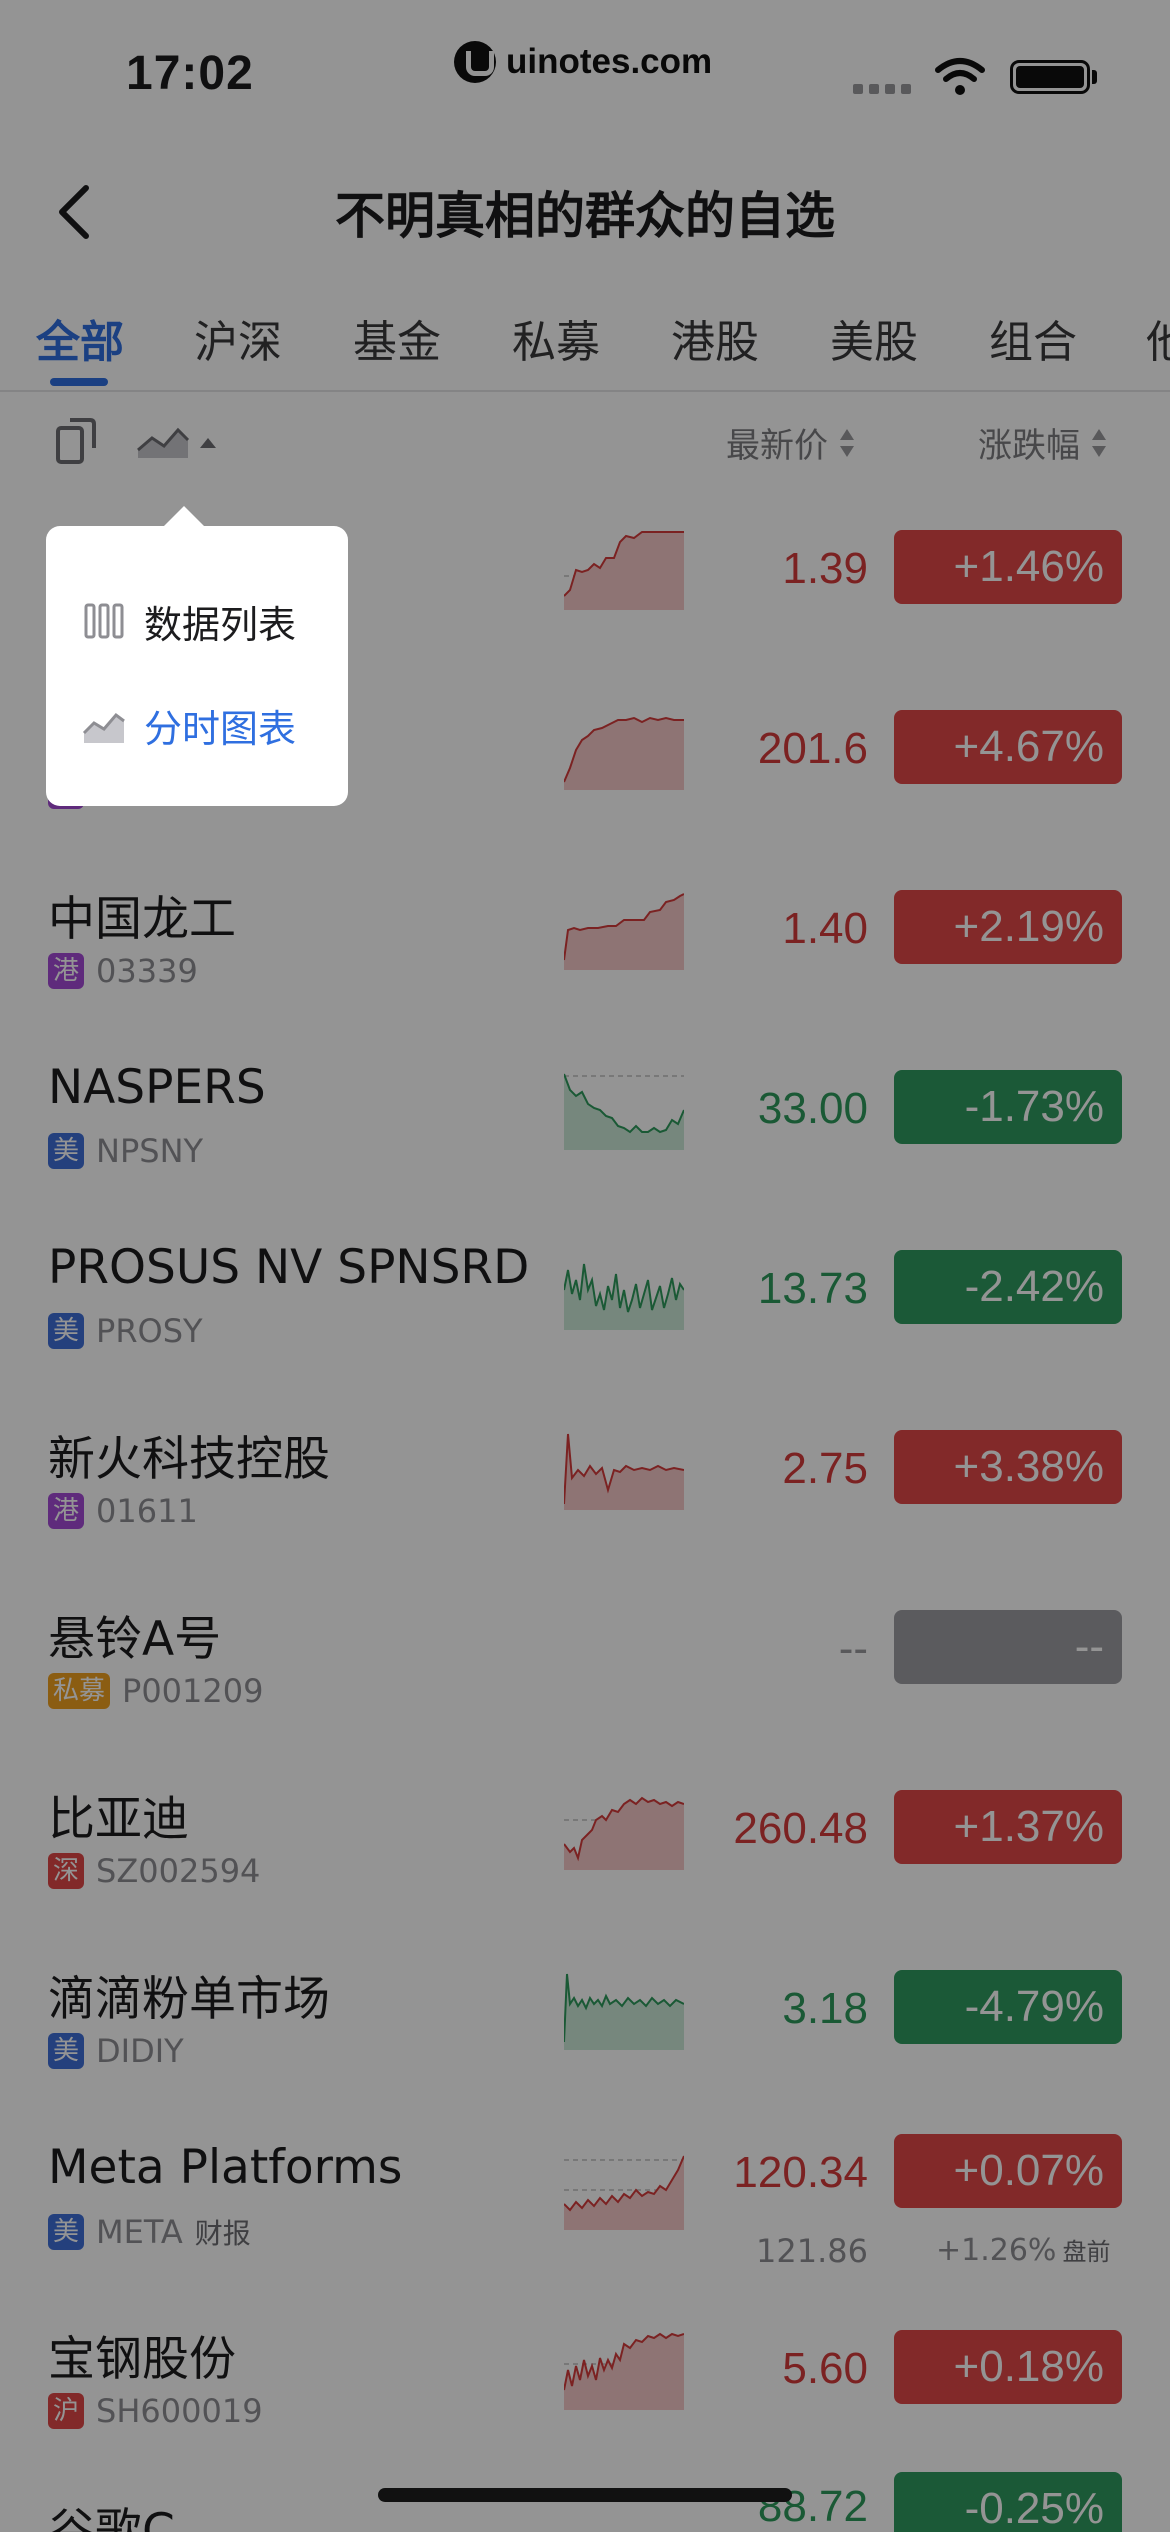 The height and width of the screenshot is (2532, 1170). I want to click on menu-item-time-chart: 分时图表, so click(189, 725).